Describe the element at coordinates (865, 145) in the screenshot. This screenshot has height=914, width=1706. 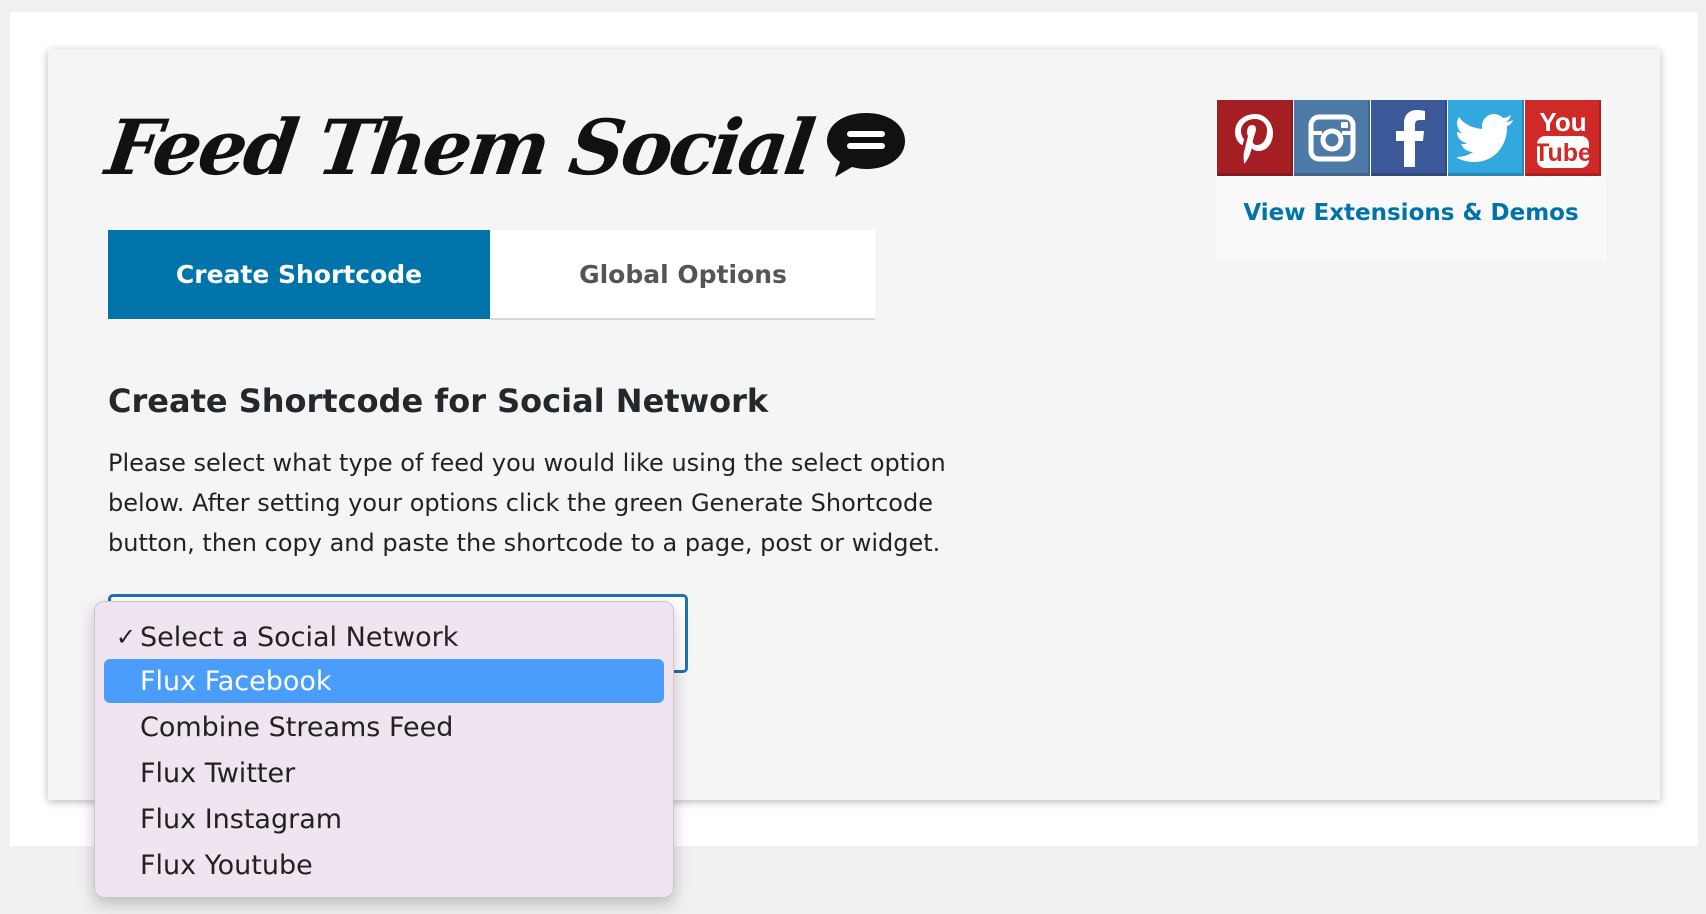
I see `speech-bubble-icon` at that location.